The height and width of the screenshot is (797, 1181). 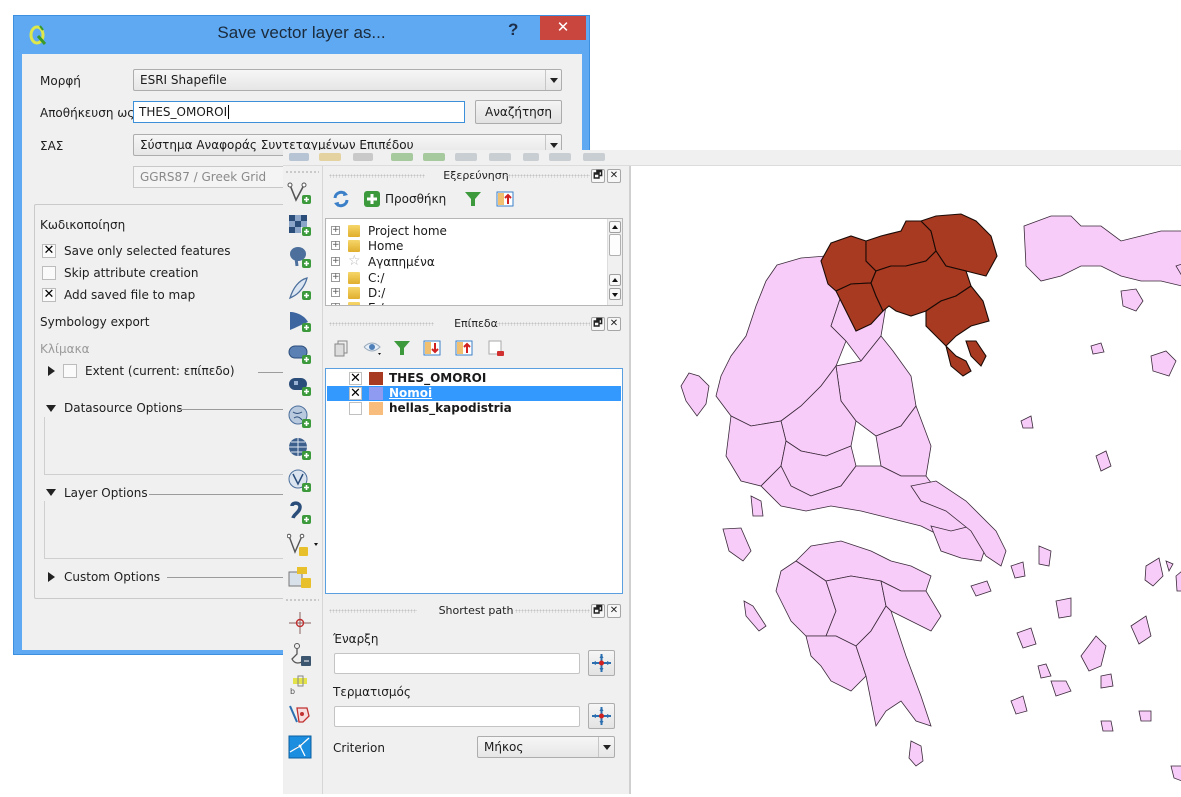 I want to click on scroll-thumb, so click(x=615, y=245).